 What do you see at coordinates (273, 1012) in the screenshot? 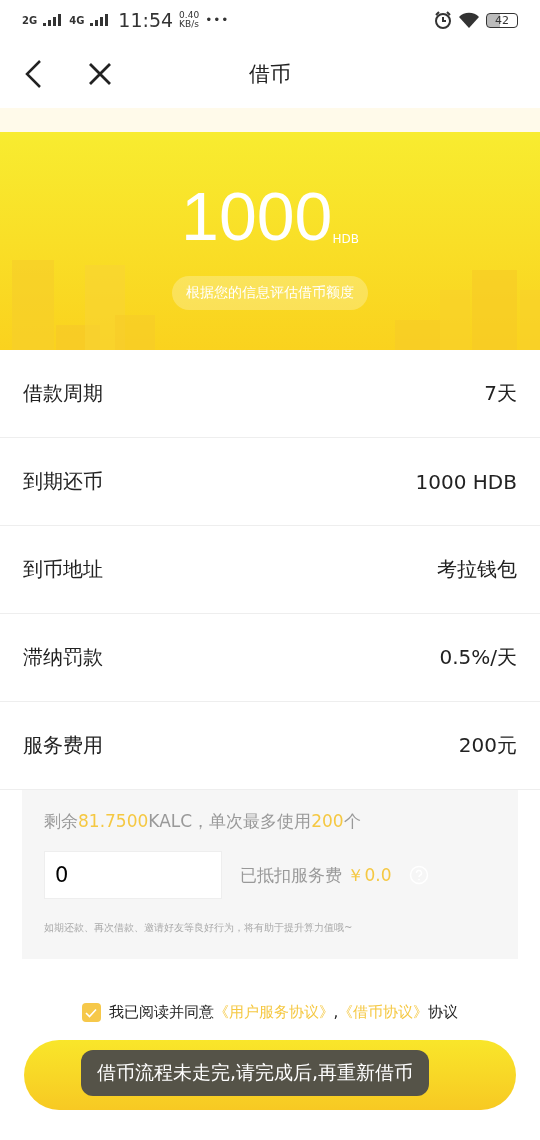
I see `agreement-link: 《用户服务协议》` at bounding box center [273, 1012].